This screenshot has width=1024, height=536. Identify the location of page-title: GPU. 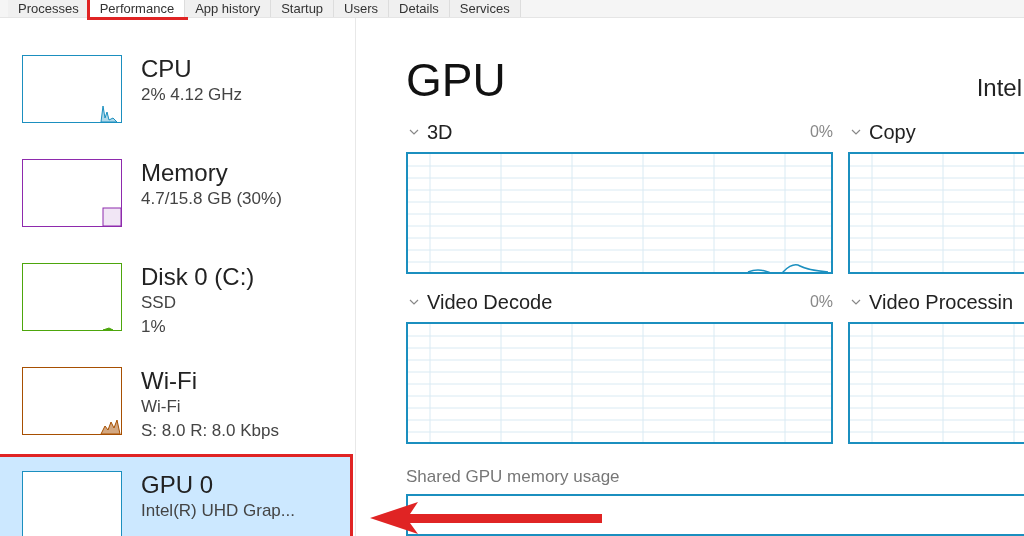
(456, 80).